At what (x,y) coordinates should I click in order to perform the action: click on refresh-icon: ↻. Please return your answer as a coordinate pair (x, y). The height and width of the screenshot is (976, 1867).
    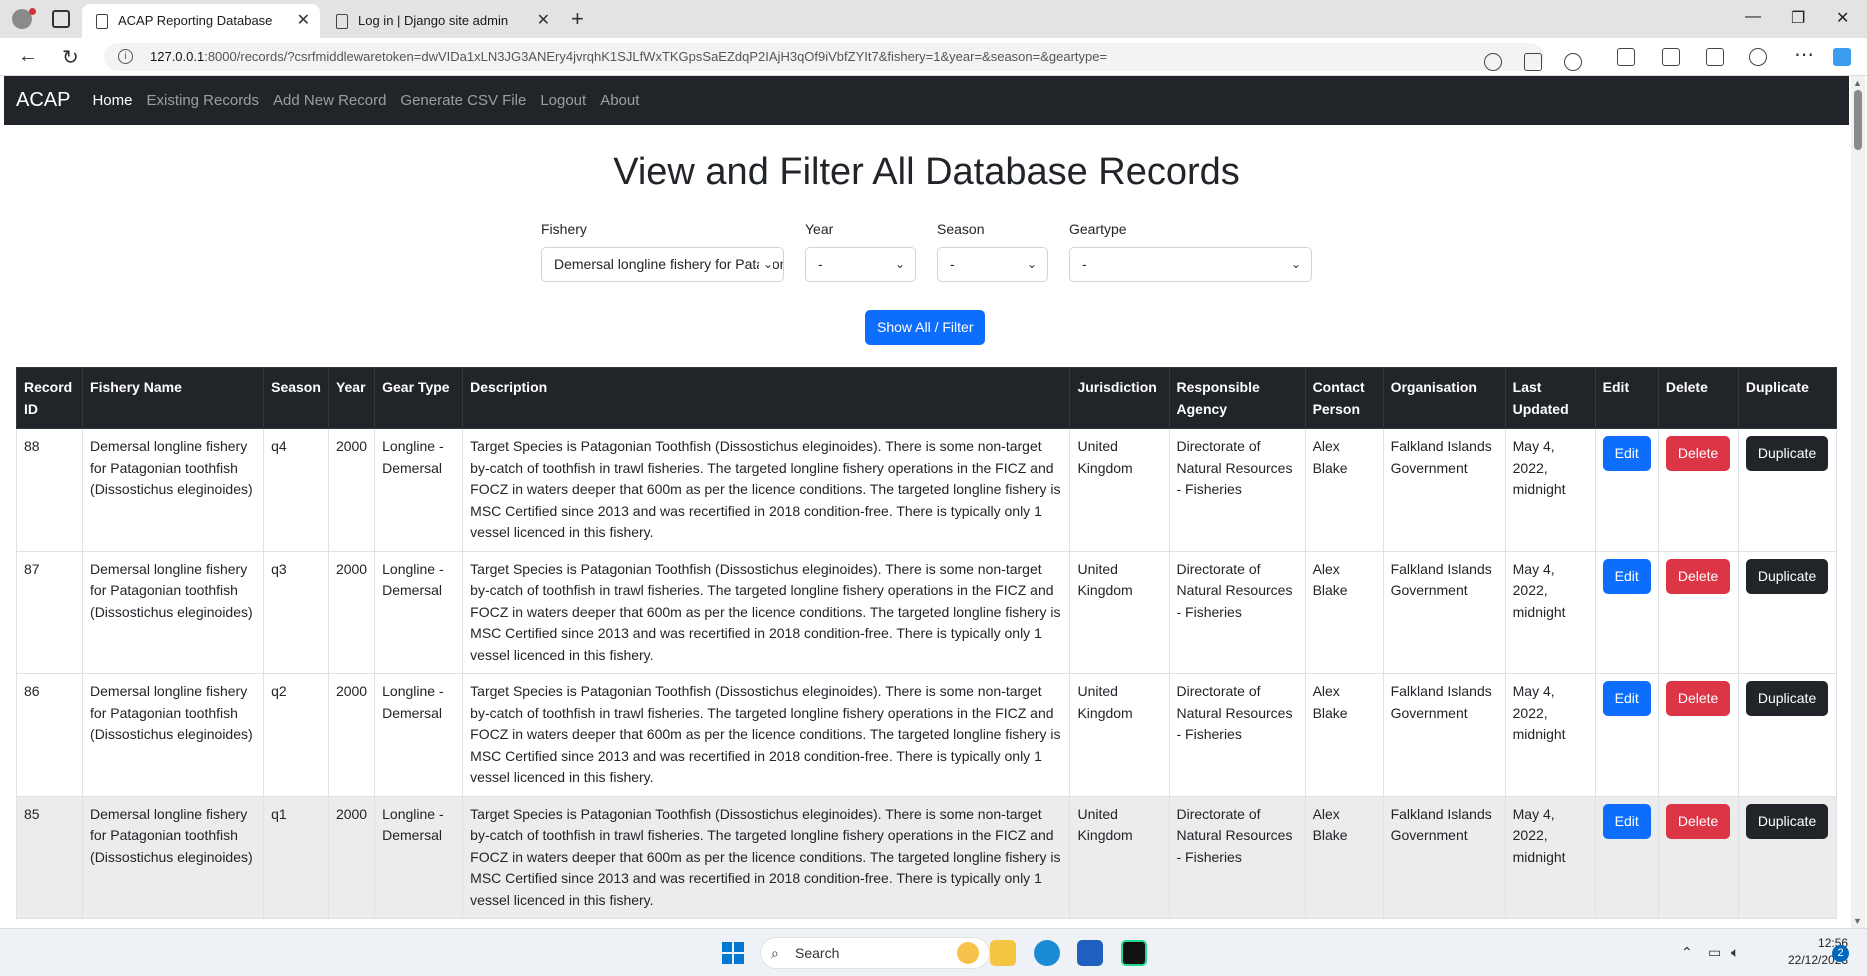
    Looking at the image, I should click on (70, 57).